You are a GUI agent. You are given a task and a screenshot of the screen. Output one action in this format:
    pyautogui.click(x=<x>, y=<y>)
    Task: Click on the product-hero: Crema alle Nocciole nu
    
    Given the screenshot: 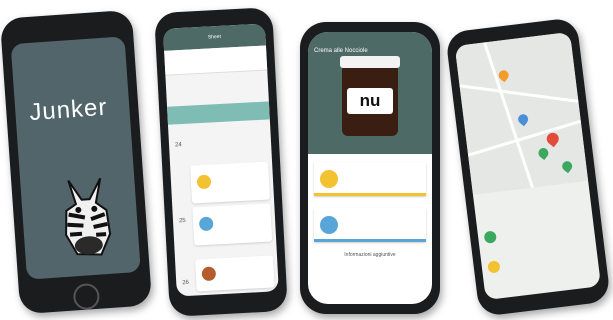 What is the action you would take?
    pyautogui.click(x=370, y=93)
    